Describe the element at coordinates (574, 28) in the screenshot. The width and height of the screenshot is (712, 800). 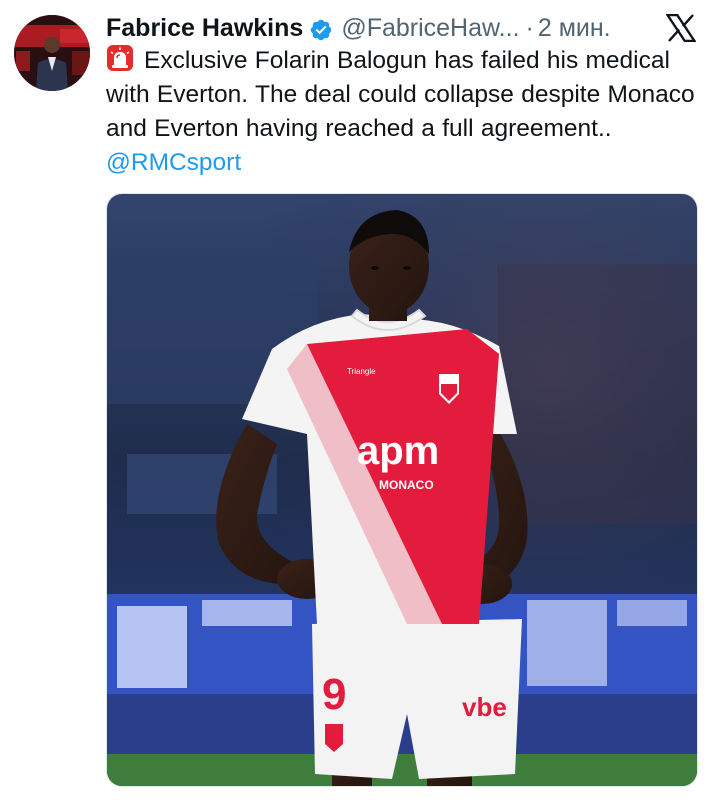
I see `timestamp: 2 мин.` at that location.